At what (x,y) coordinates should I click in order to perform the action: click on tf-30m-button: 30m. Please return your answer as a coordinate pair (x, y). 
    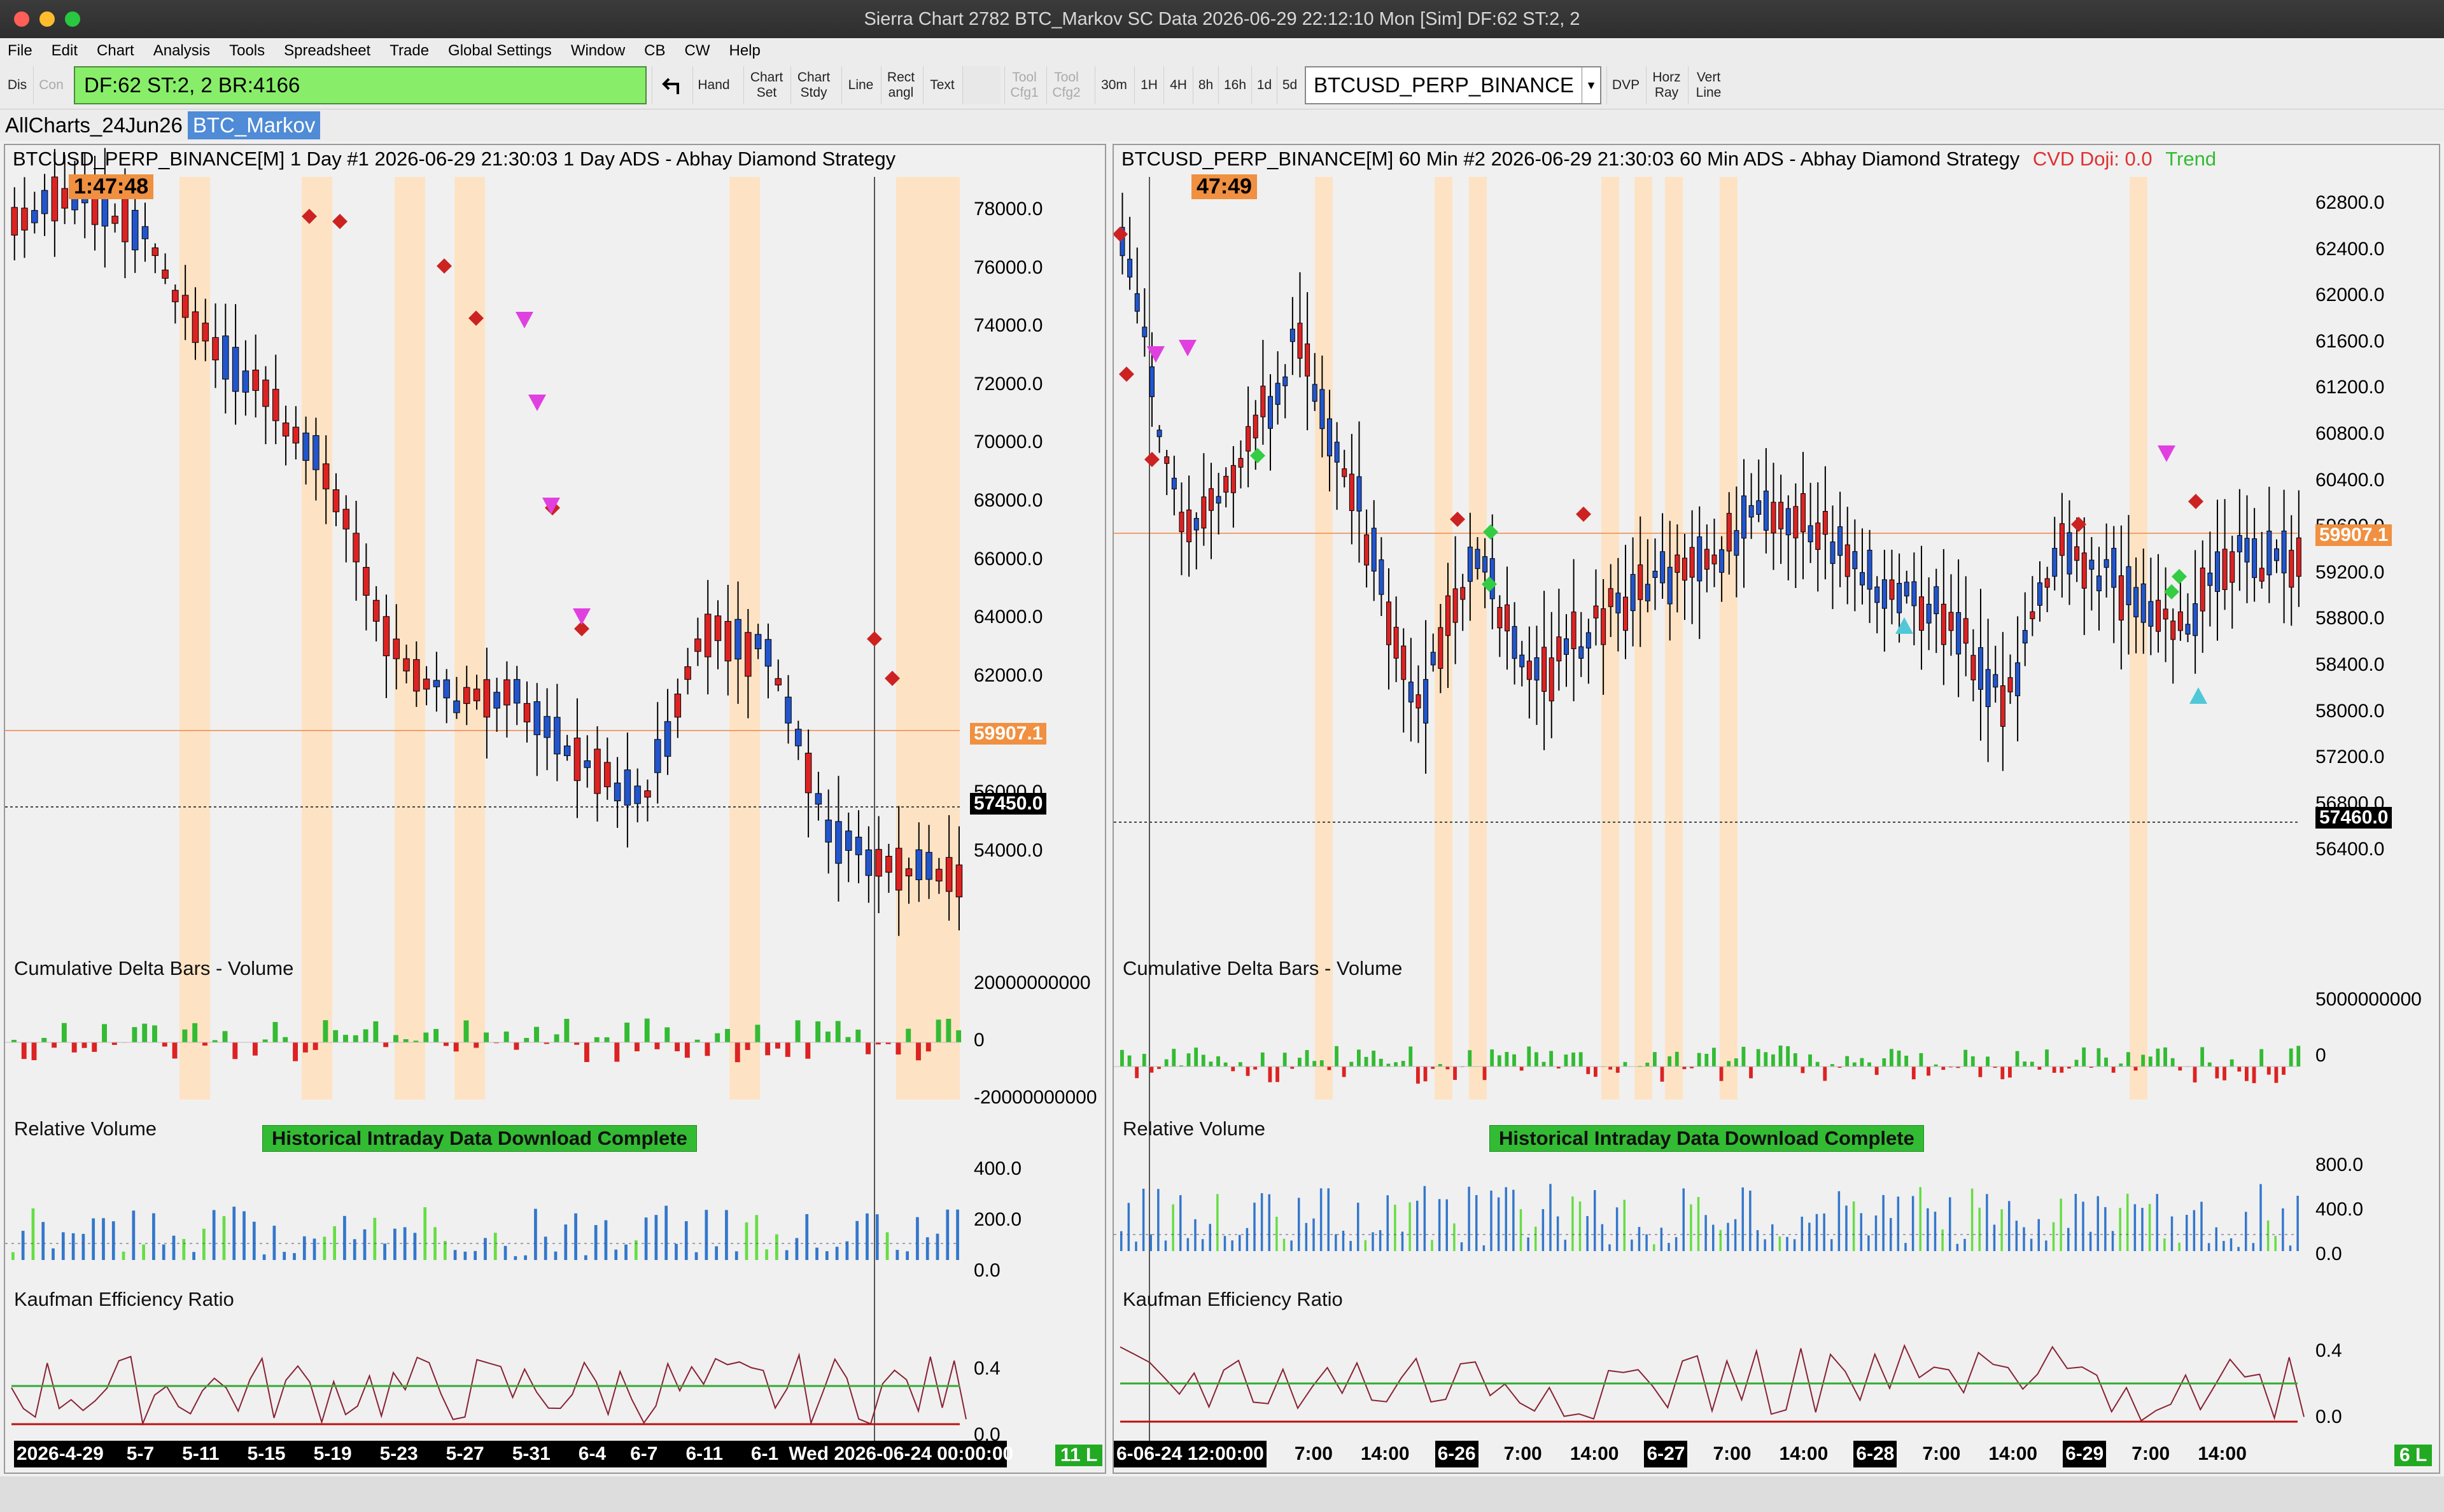
    Looking at the image, I should click on (1114, 85).